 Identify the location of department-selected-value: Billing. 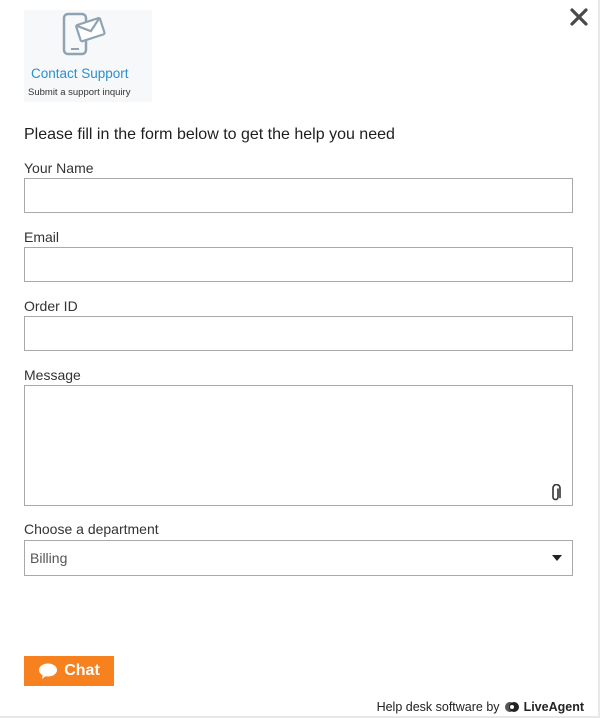
(49, 558).